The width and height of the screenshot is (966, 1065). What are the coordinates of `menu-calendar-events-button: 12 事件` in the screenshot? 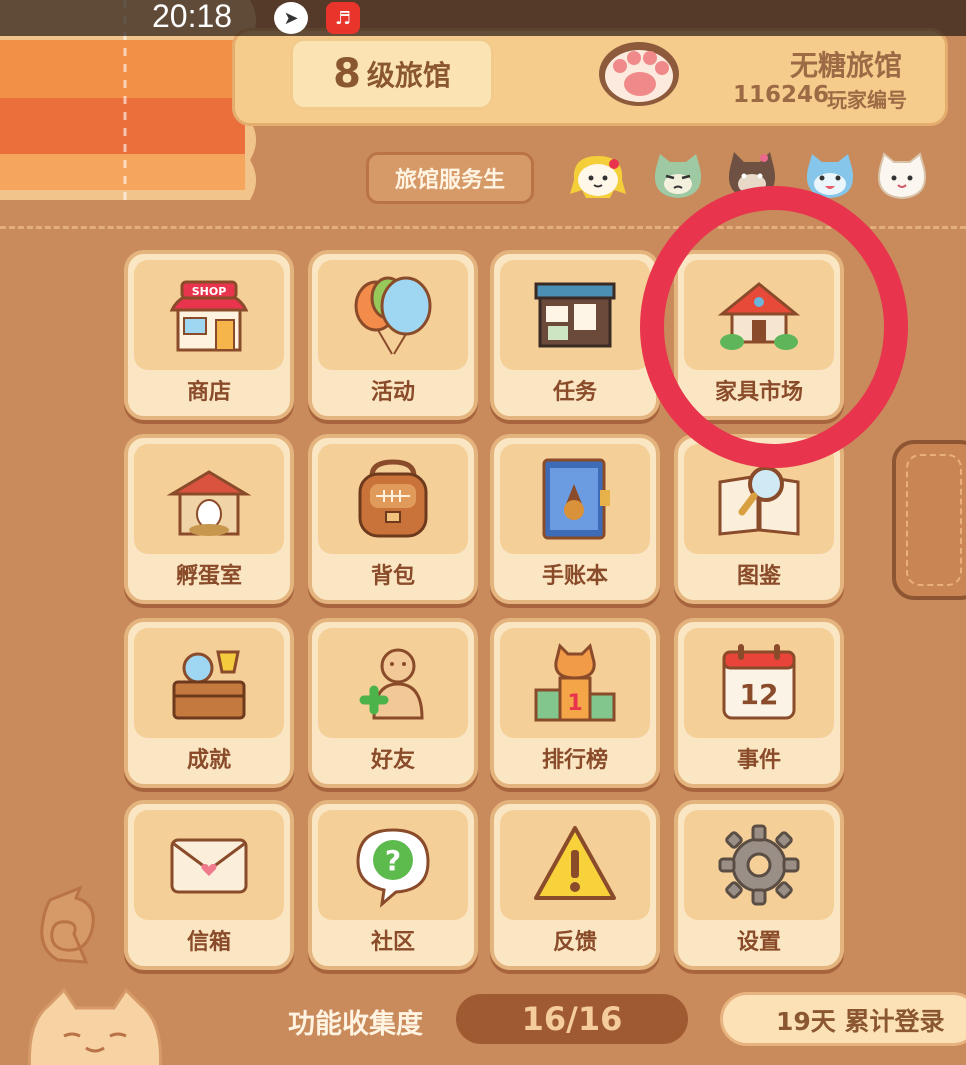 It's located at (759, 703).